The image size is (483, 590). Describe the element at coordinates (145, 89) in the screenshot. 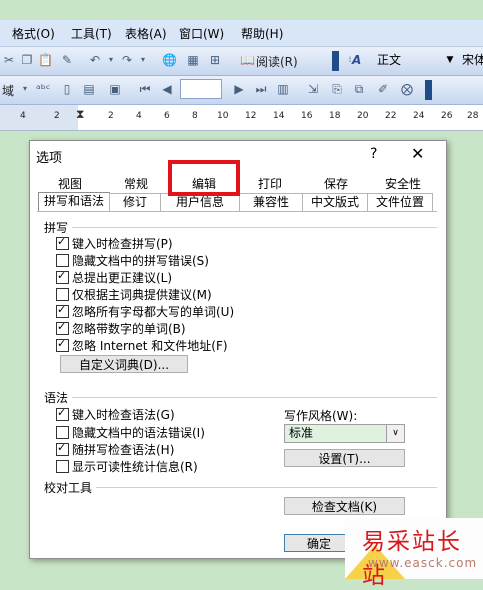

I see `first-page-icon: ⏮` at that location.